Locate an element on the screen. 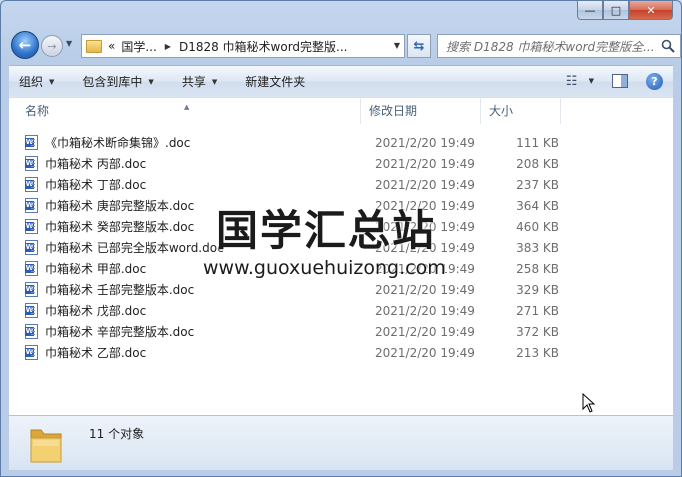 The height and width of the screenshot is (477, 682). help-icon: ? is located at coordinates (654, 81).